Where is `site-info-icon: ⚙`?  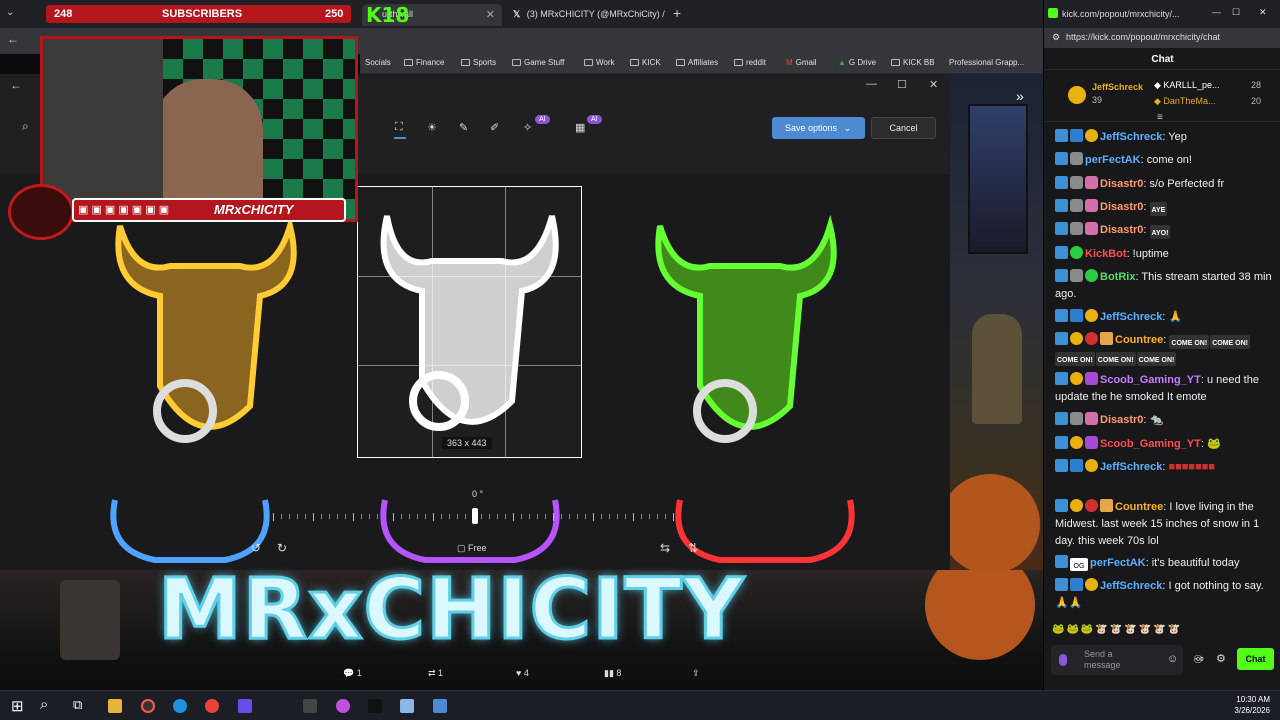 site-info-icon: ⚙ is located at coordinates (1056, 37).